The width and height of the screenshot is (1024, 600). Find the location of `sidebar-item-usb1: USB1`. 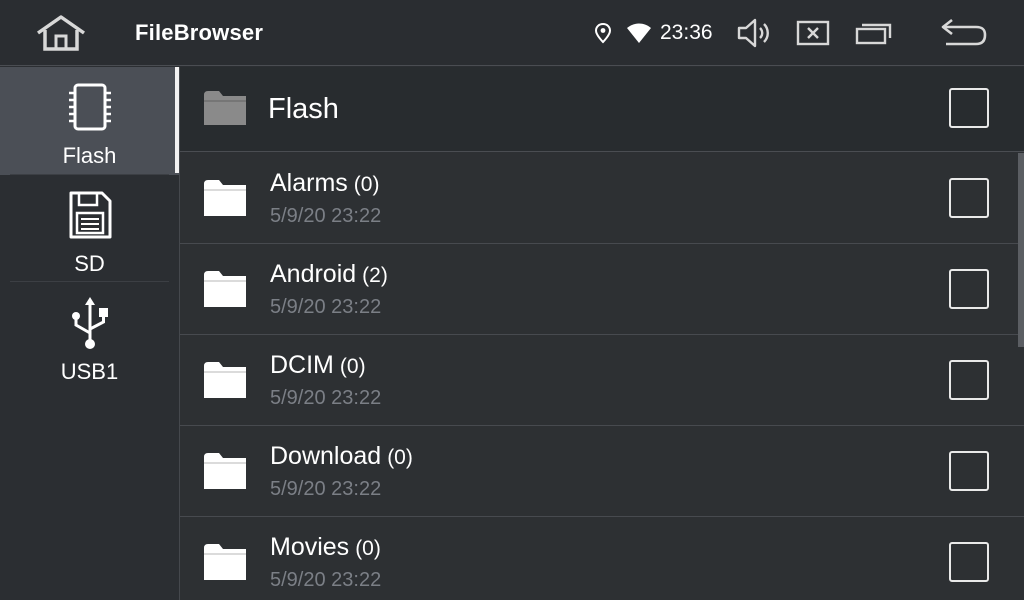

sidebar-item-usb1: USB1 is located at coordinates (89, 337).